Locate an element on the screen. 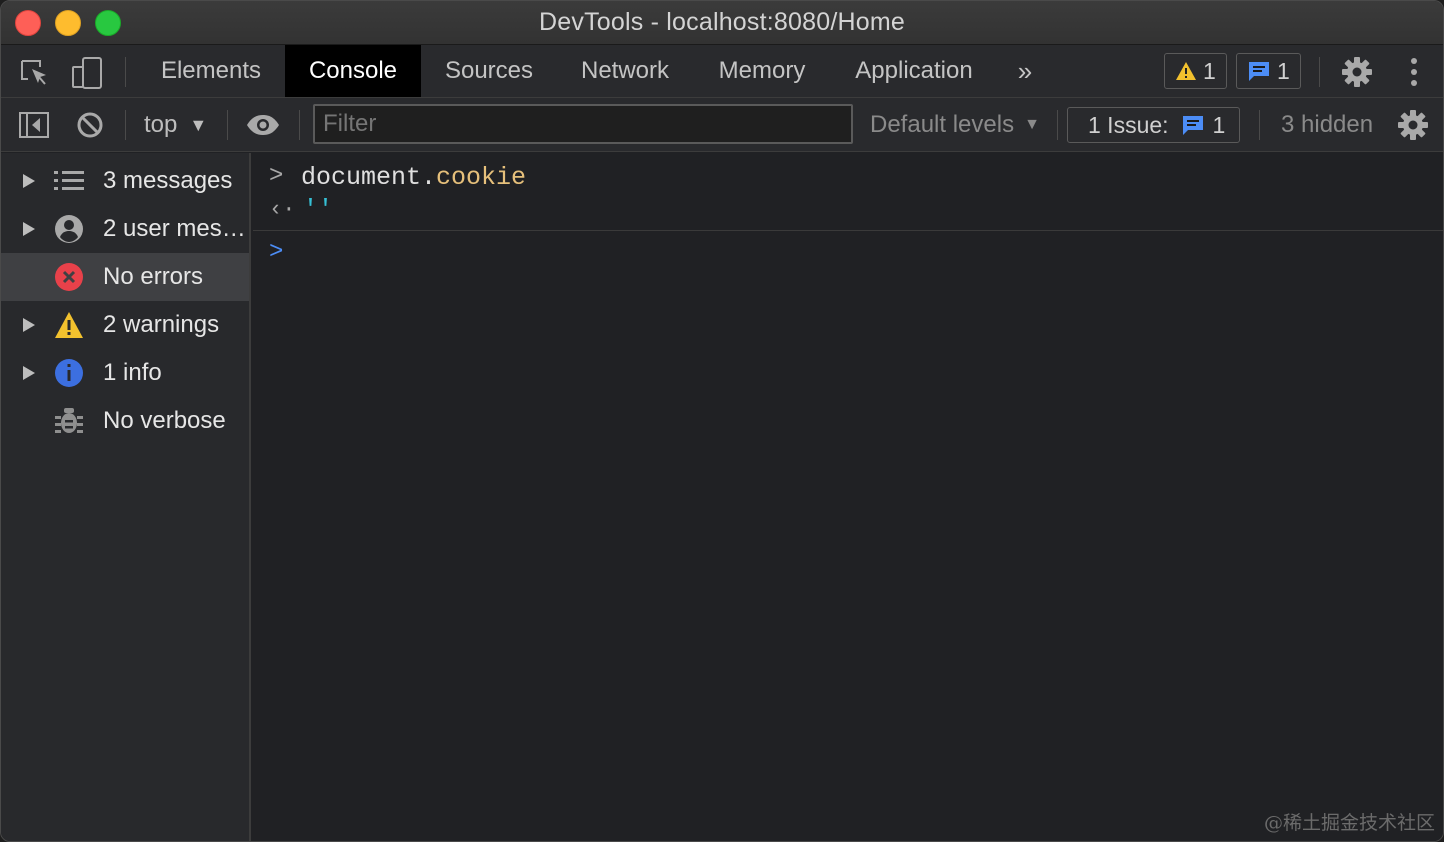  sidebar-item-info: 1 info is located at coordinates (125, 373).